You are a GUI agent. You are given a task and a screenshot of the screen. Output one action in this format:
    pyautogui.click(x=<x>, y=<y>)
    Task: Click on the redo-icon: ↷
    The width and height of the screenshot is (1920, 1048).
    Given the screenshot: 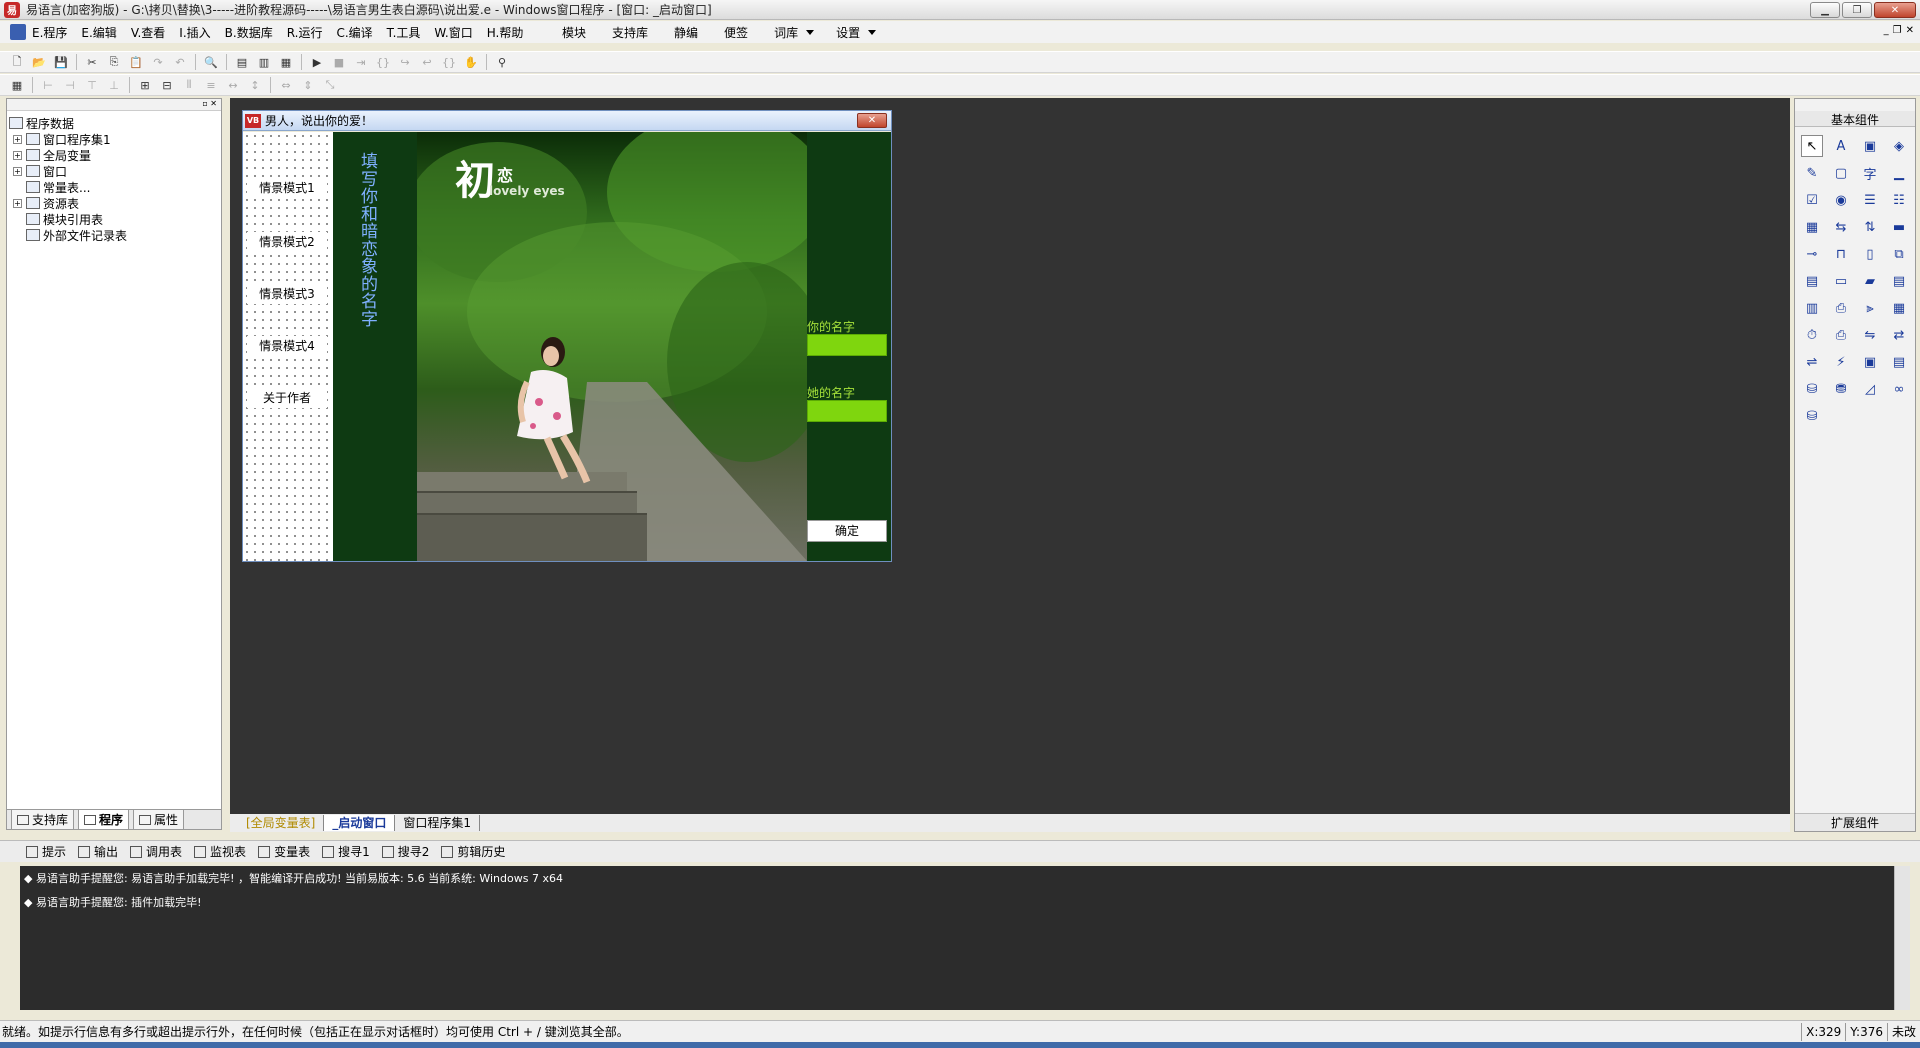 What is the action you would take?
    pyautogui.click(x=158, y=62)
    